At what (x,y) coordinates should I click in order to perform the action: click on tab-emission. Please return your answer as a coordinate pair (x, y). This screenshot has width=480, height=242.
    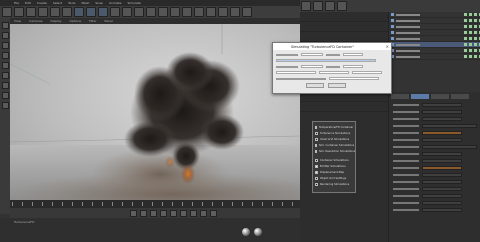
    Looking at the image, I should click on (440, 96).